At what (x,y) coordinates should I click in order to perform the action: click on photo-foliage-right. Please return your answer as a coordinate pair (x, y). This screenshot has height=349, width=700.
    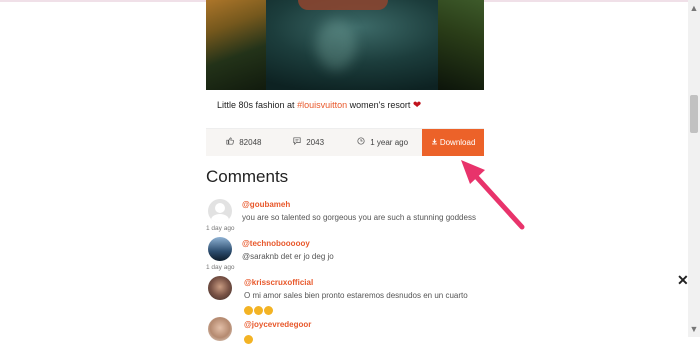
    Looking at the image, I should click on (461, 45).